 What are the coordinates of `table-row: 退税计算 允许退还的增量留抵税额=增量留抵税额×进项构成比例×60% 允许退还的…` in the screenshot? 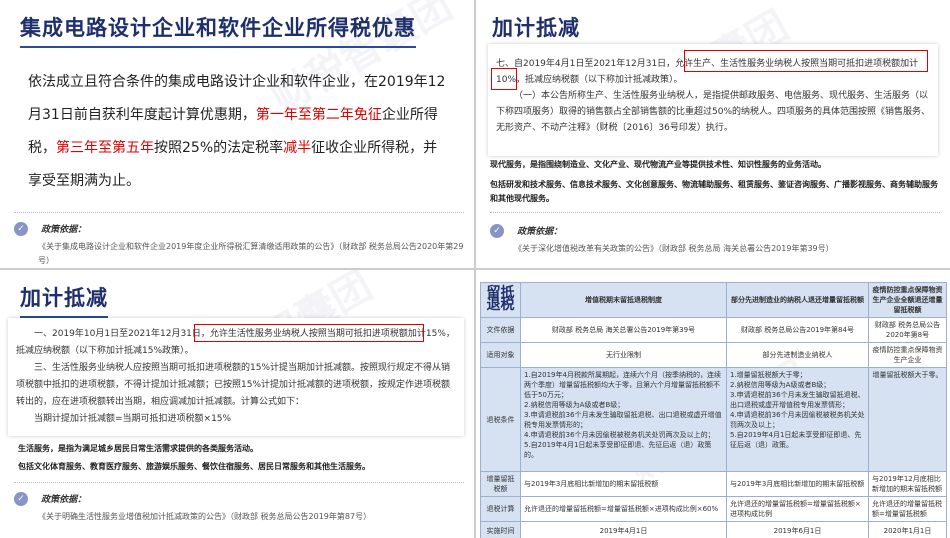 It's located at (713, 509).